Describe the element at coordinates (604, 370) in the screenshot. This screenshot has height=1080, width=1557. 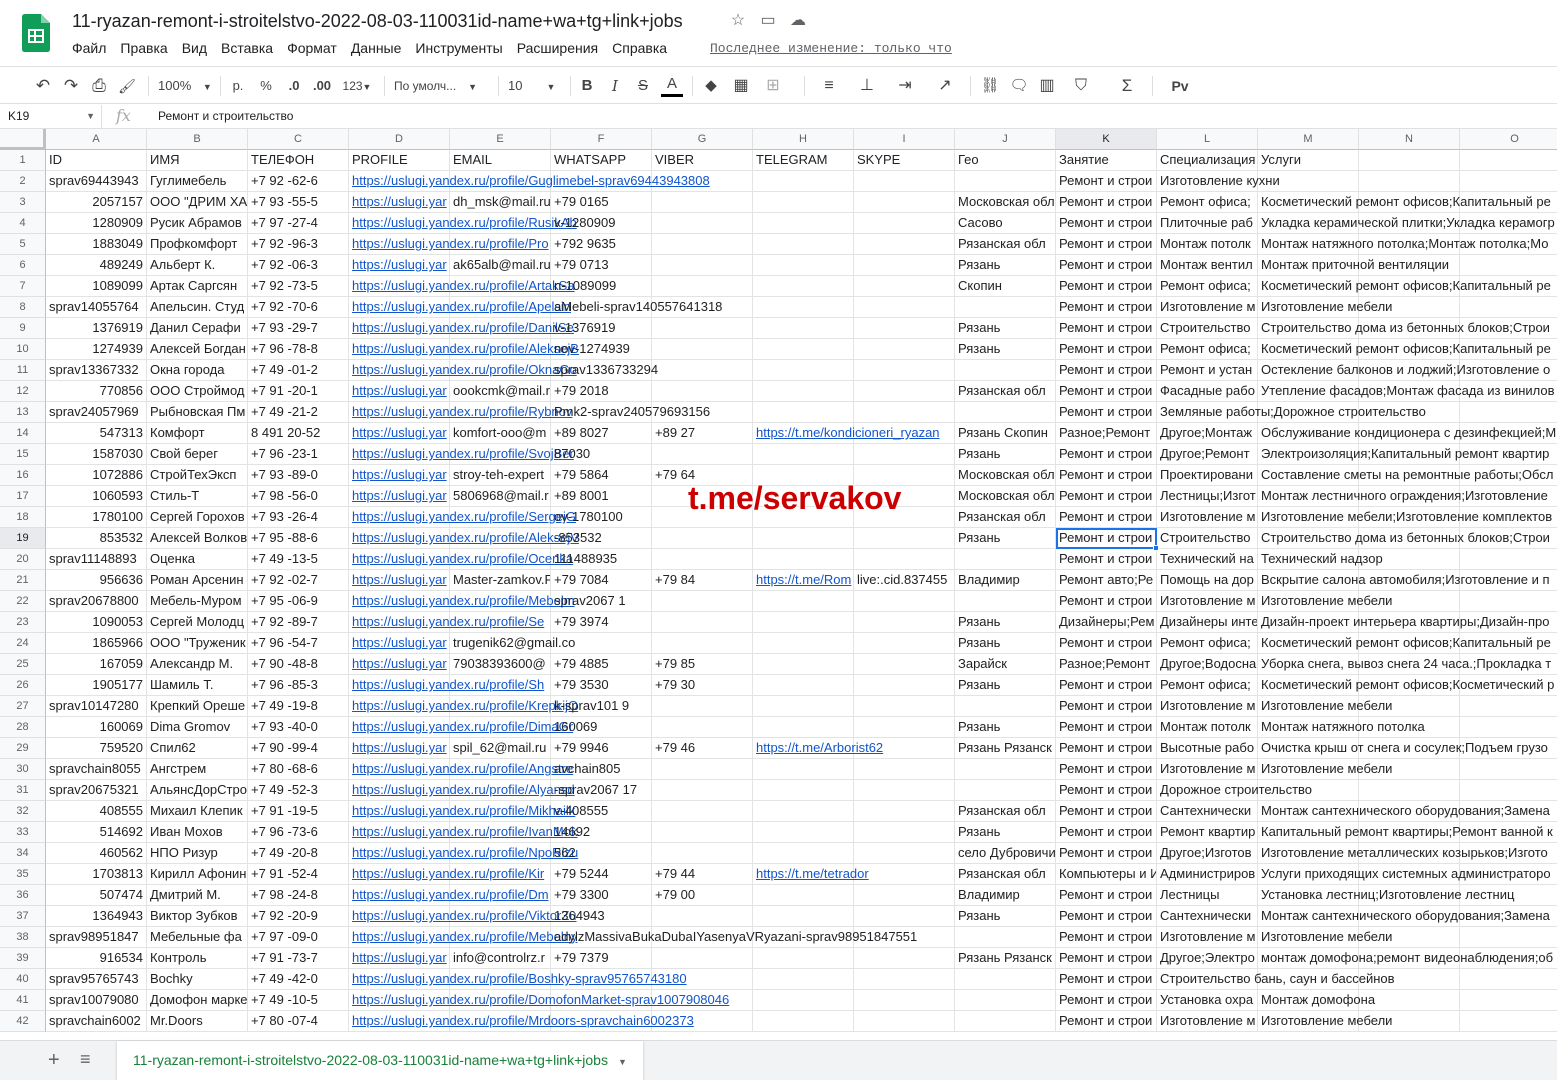
I see `cell-f11: sprav1336733294` at that location.